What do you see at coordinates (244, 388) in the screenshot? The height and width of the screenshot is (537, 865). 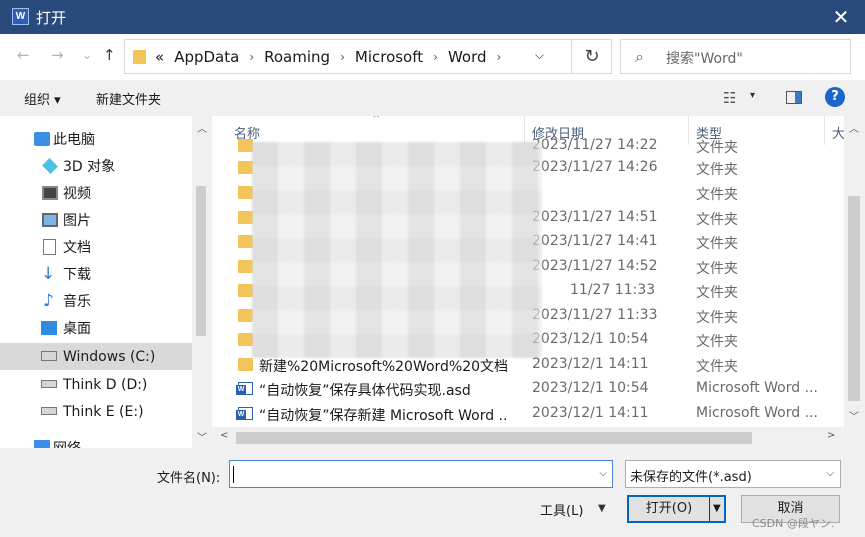 I see `word-document-icon` at bounding box center [244, 388].